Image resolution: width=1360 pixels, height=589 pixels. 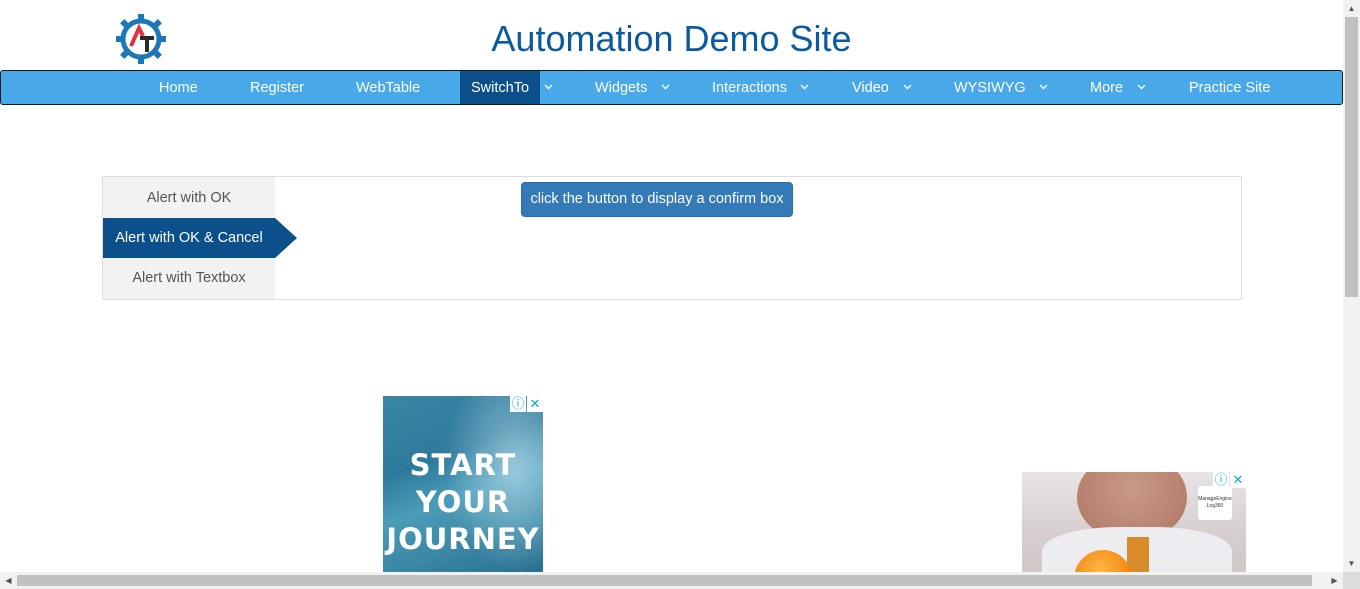 What do you see at coordinates (749, 87) in the screenshot?
I see `nav-interactions: Interactions` at bounding box center [749, 87].